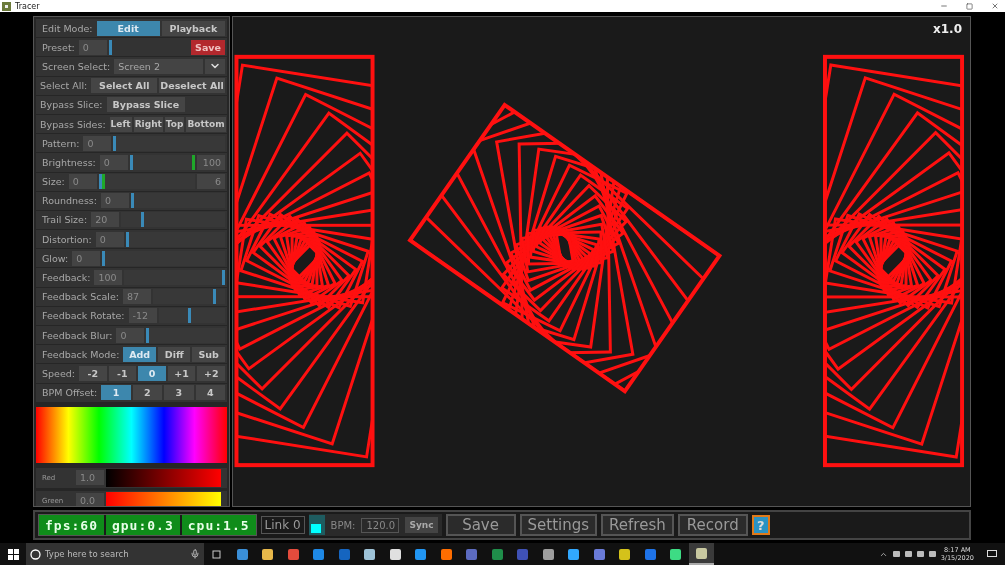  I want to click on app-icon, so click(6, 6).